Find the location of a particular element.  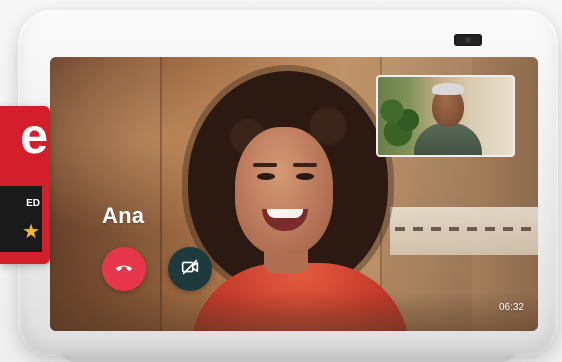

badge-text: ED is located at coordinates (33, 203).